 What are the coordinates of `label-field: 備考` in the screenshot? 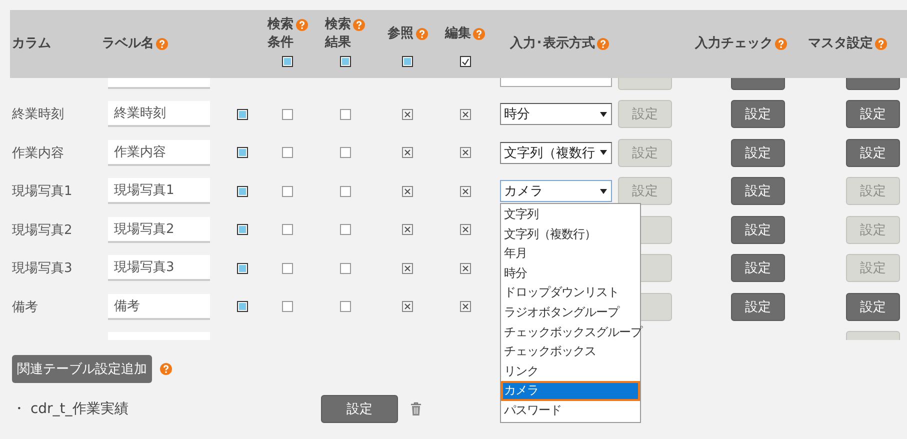 It's located at (159, 307).